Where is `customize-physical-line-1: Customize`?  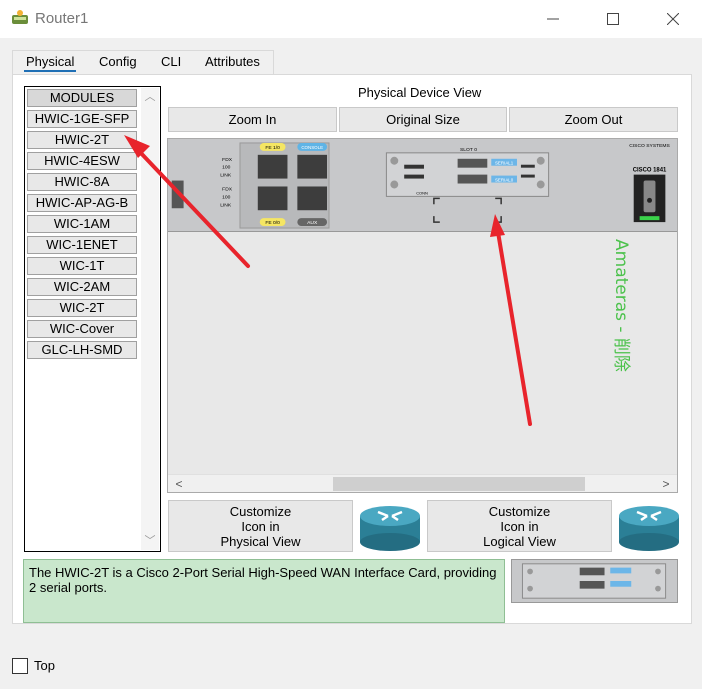 customize-physical-line-1: Customize is located at coordinates (260, 511).